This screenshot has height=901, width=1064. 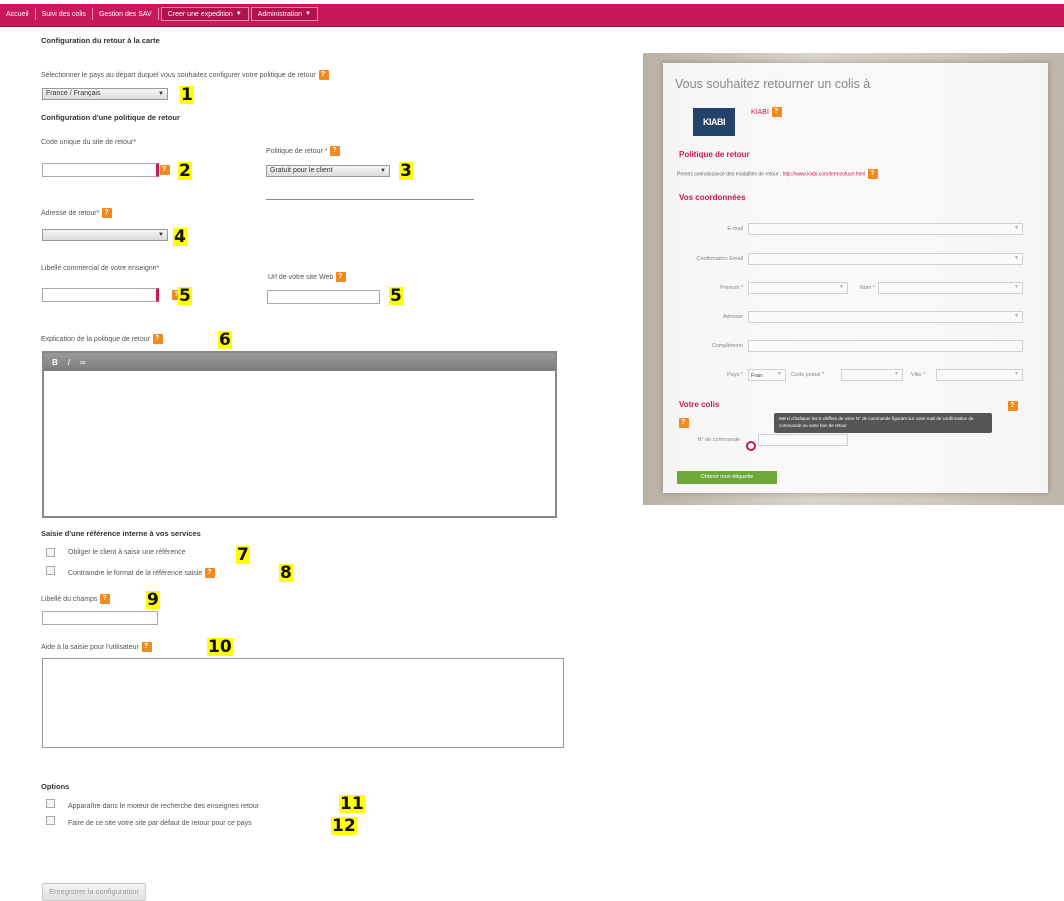 What do you see at coordinates (69, 362) in the screenshot?
I see `italic-icon: I` at bounding box center [69, 362].